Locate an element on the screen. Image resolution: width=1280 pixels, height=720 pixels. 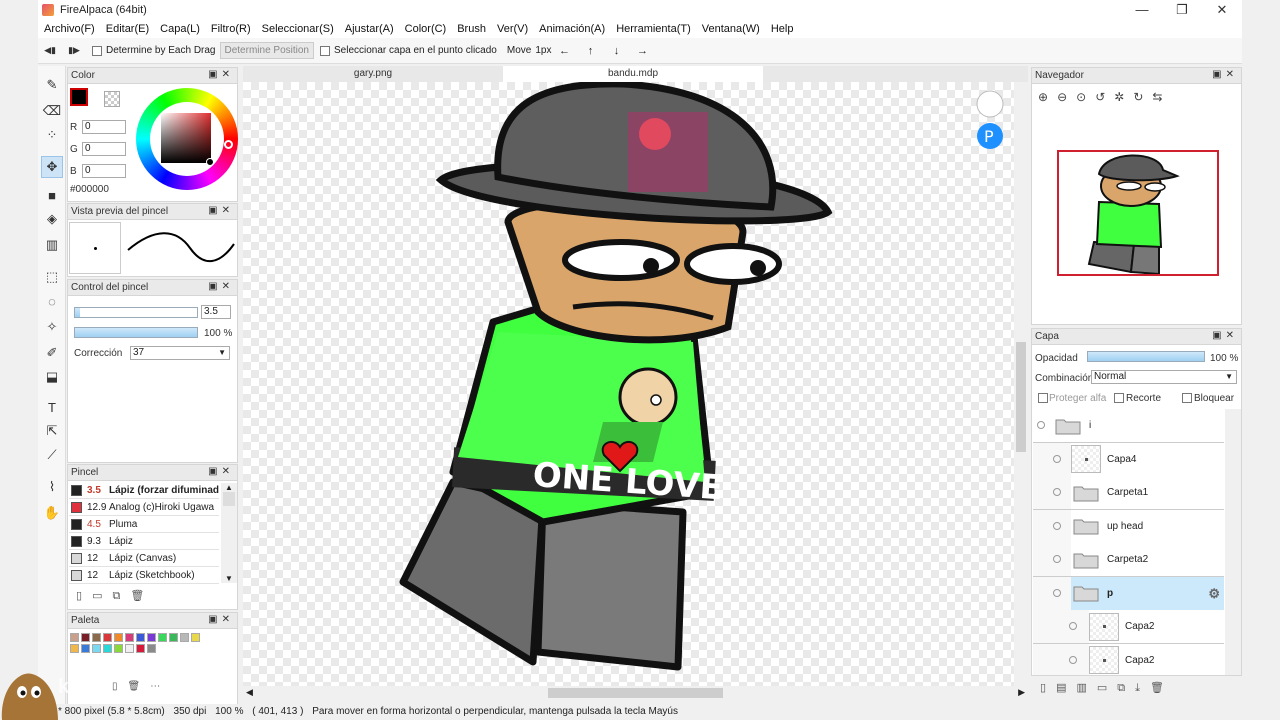
menu-ver: Ver(V) is located at coordinates (512, 29).